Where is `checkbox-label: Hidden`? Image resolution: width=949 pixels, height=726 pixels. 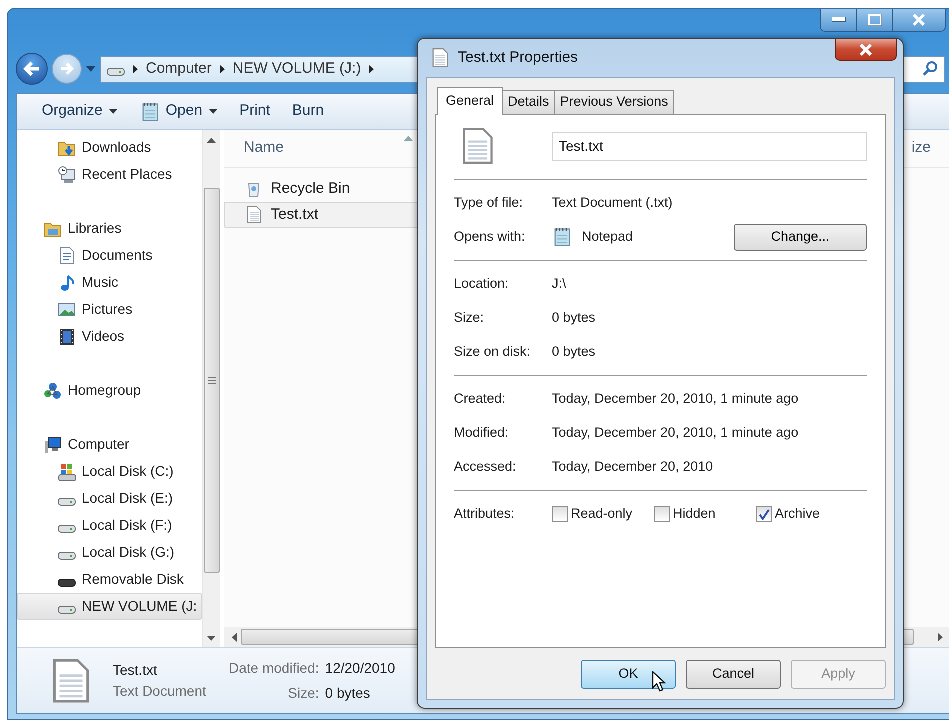
checkbox-label: Hidden is located at coordinates (694, 513).